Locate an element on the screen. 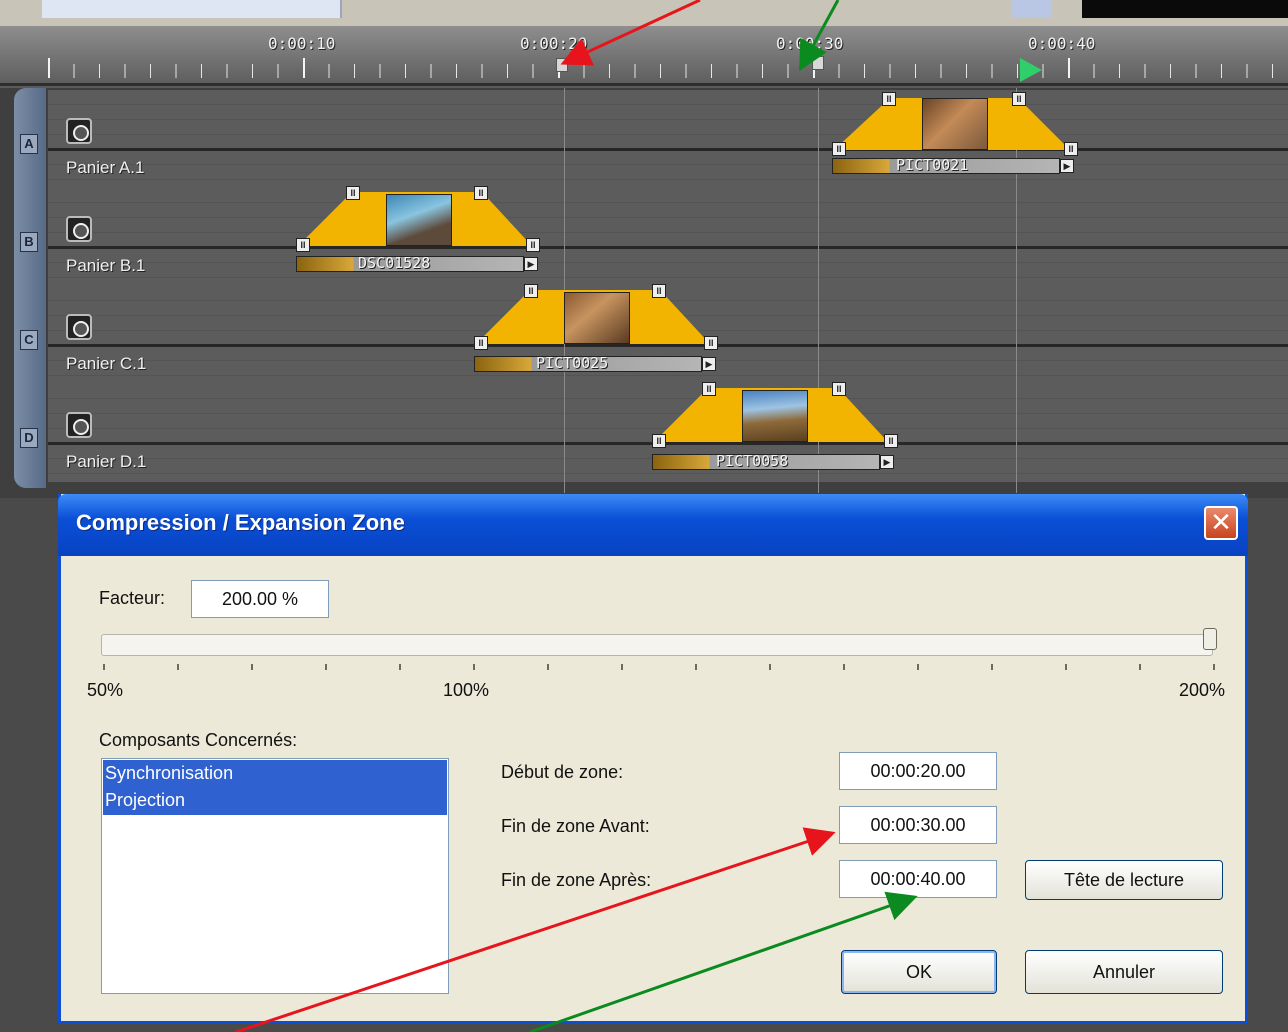  clip-name: PICT0025 is located at coordinates (572, 363).